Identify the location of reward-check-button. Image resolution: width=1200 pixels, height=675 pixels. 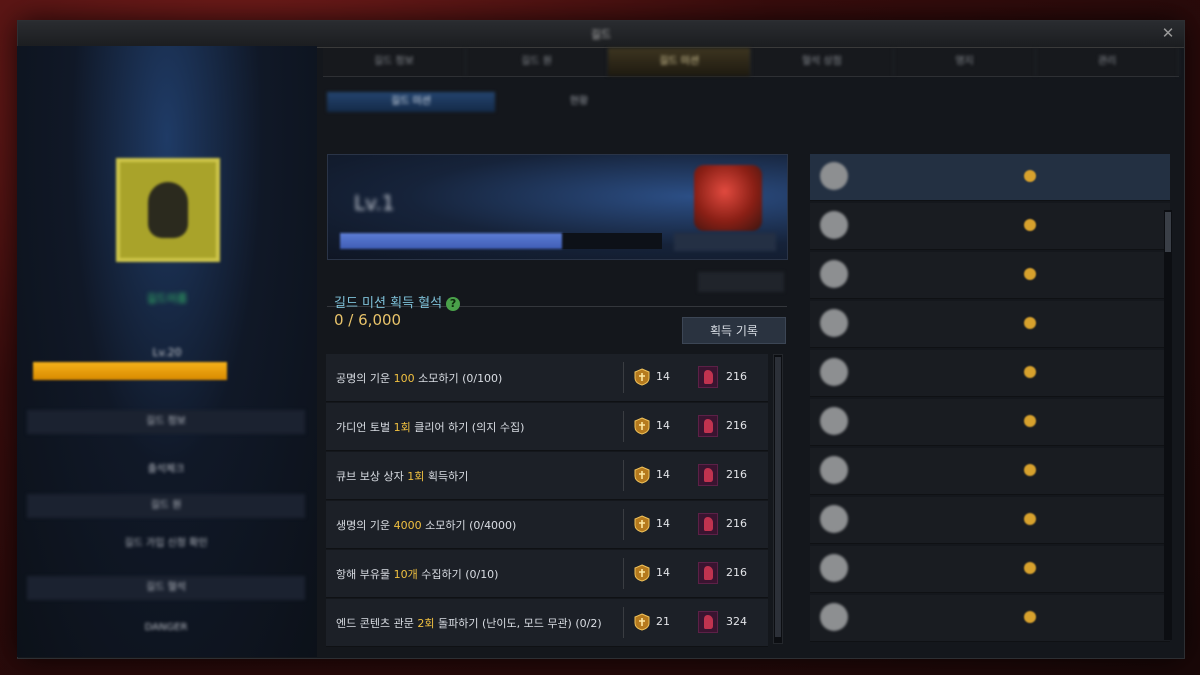
(725, 242).